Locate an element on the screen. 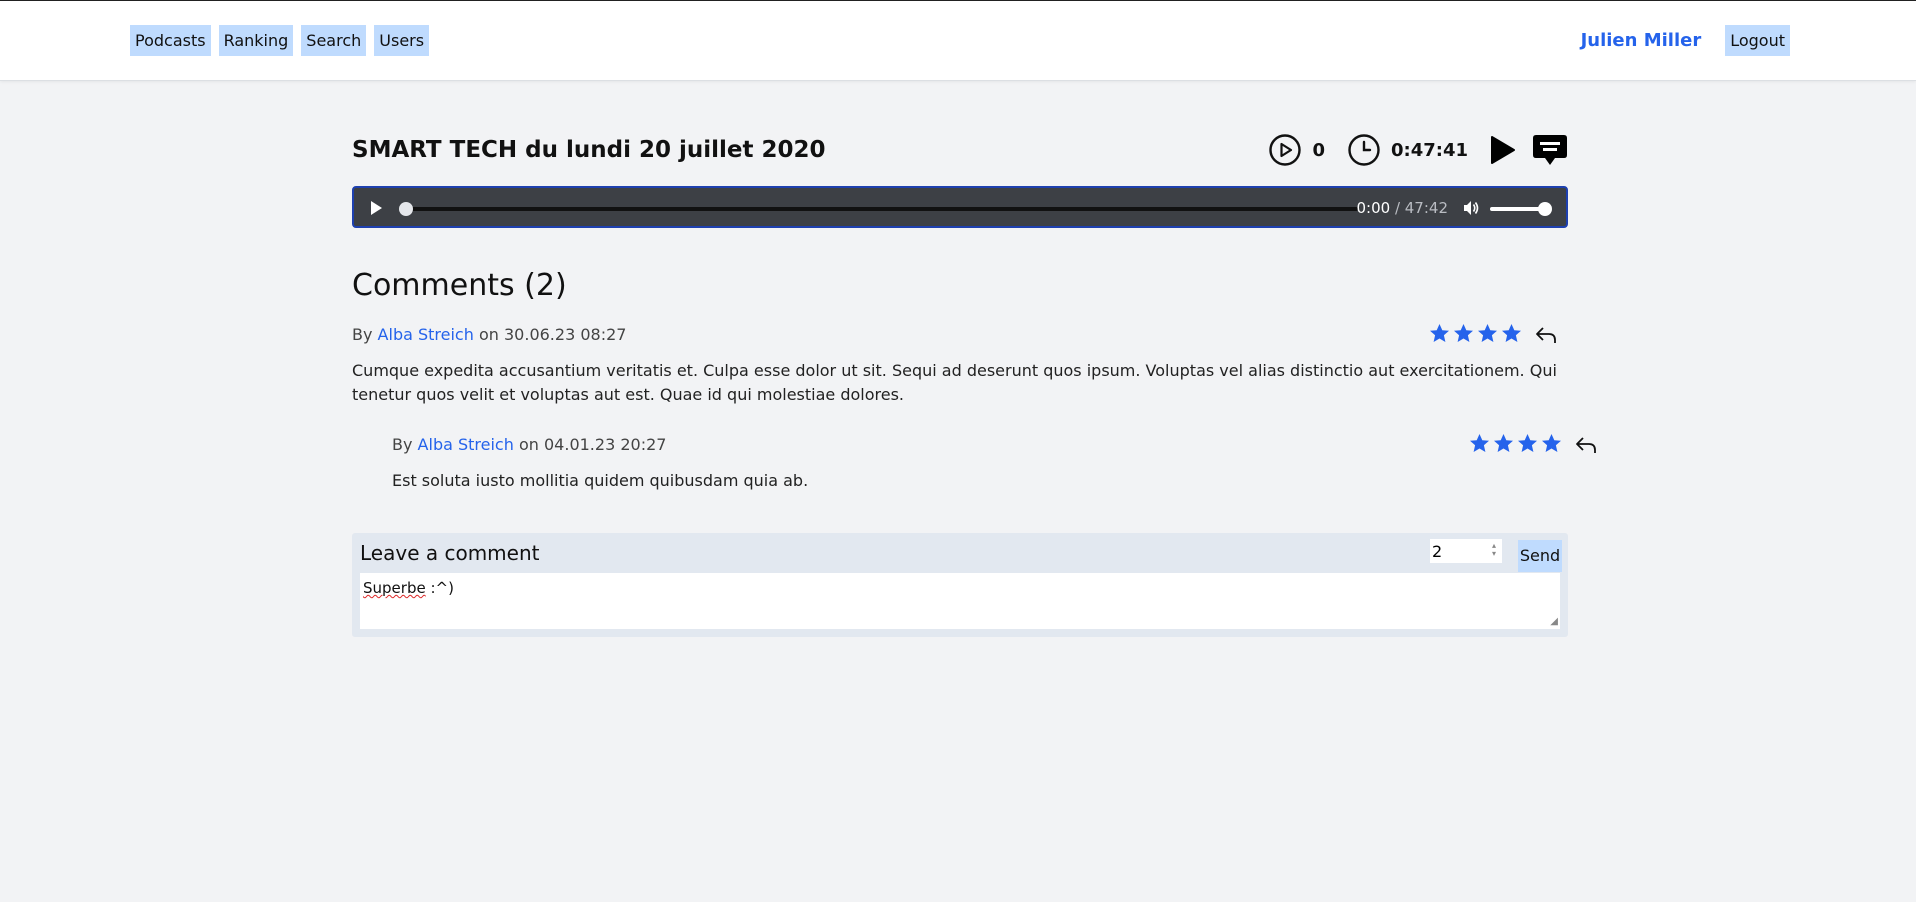 The width and height of the screenshot is (1916, 902). episode-duration: 0:47:41 is located at coordinates (1429, 150).